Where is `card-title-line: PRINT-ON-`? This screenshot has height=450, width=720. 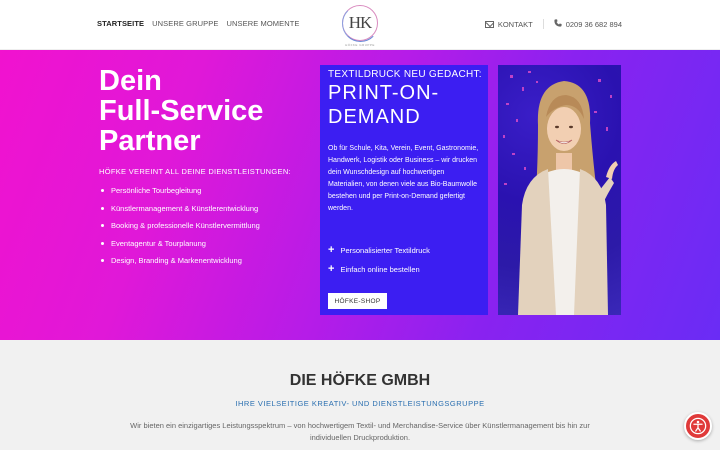
card-title-line: PRINT-ON- is located at coordinates (384, 93).